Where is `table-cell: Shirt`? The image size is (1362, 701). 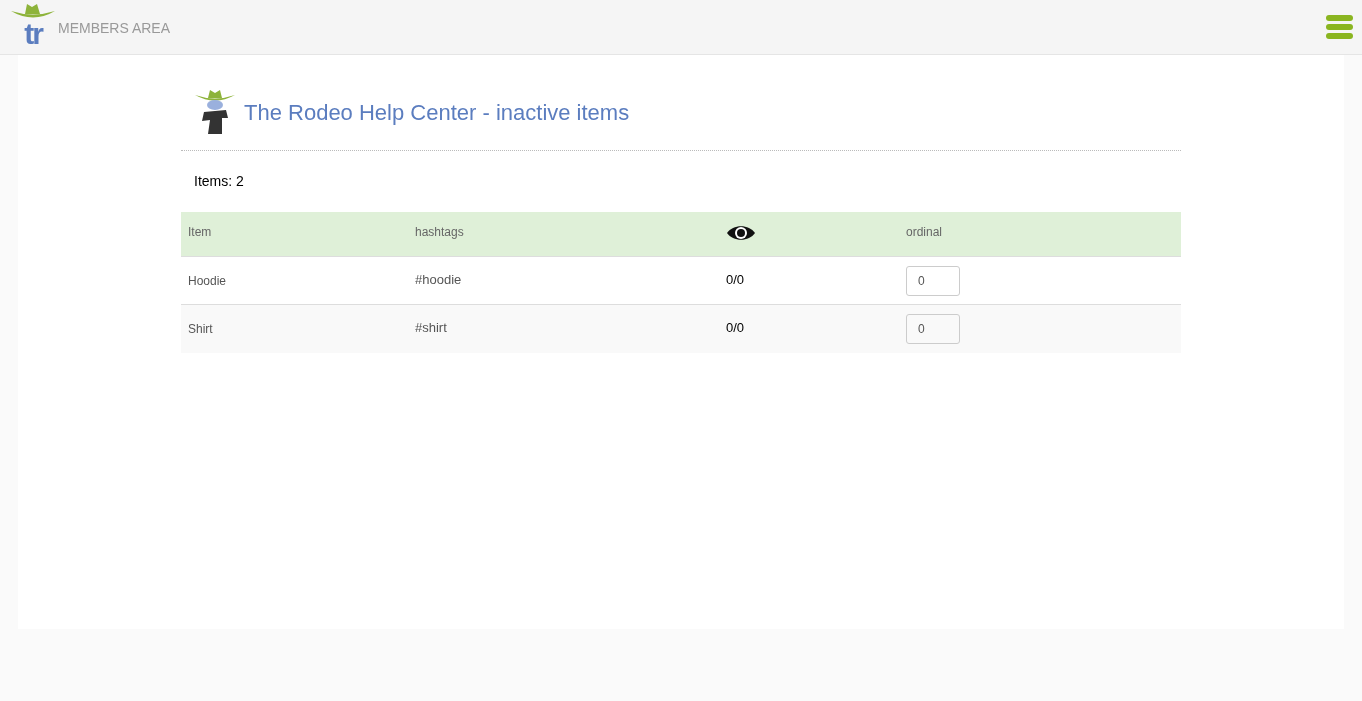
table-cell: Shirt is located at coordinates (200, 329).